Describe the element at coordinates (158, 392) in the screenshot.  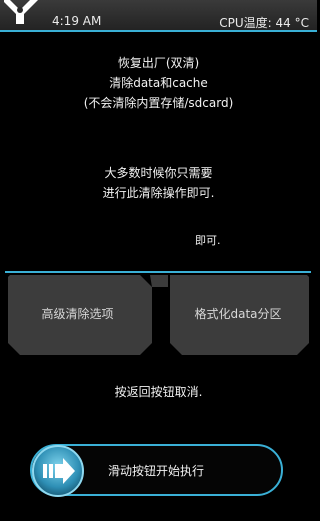
I see `cancel-hint: 按返回按钮取消.` at that location.